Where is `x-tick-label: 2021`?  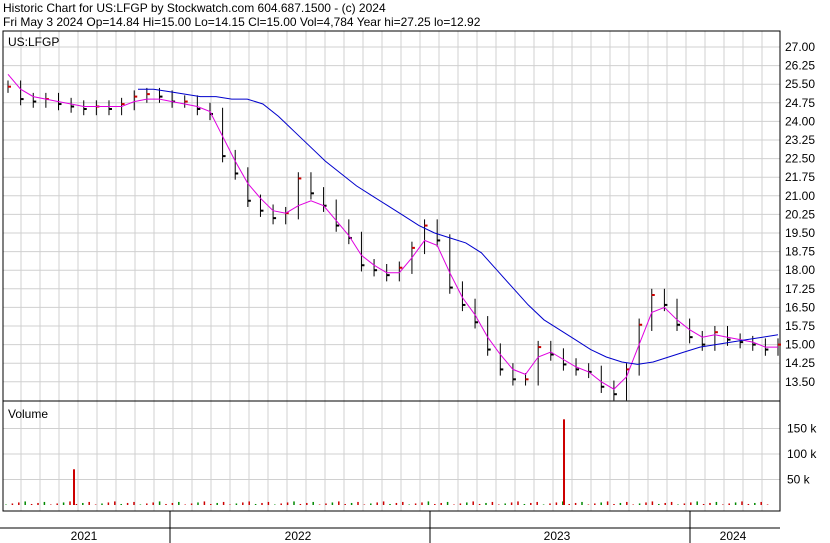
x-tick-label: 2021 is located at coordinates (84, 536).